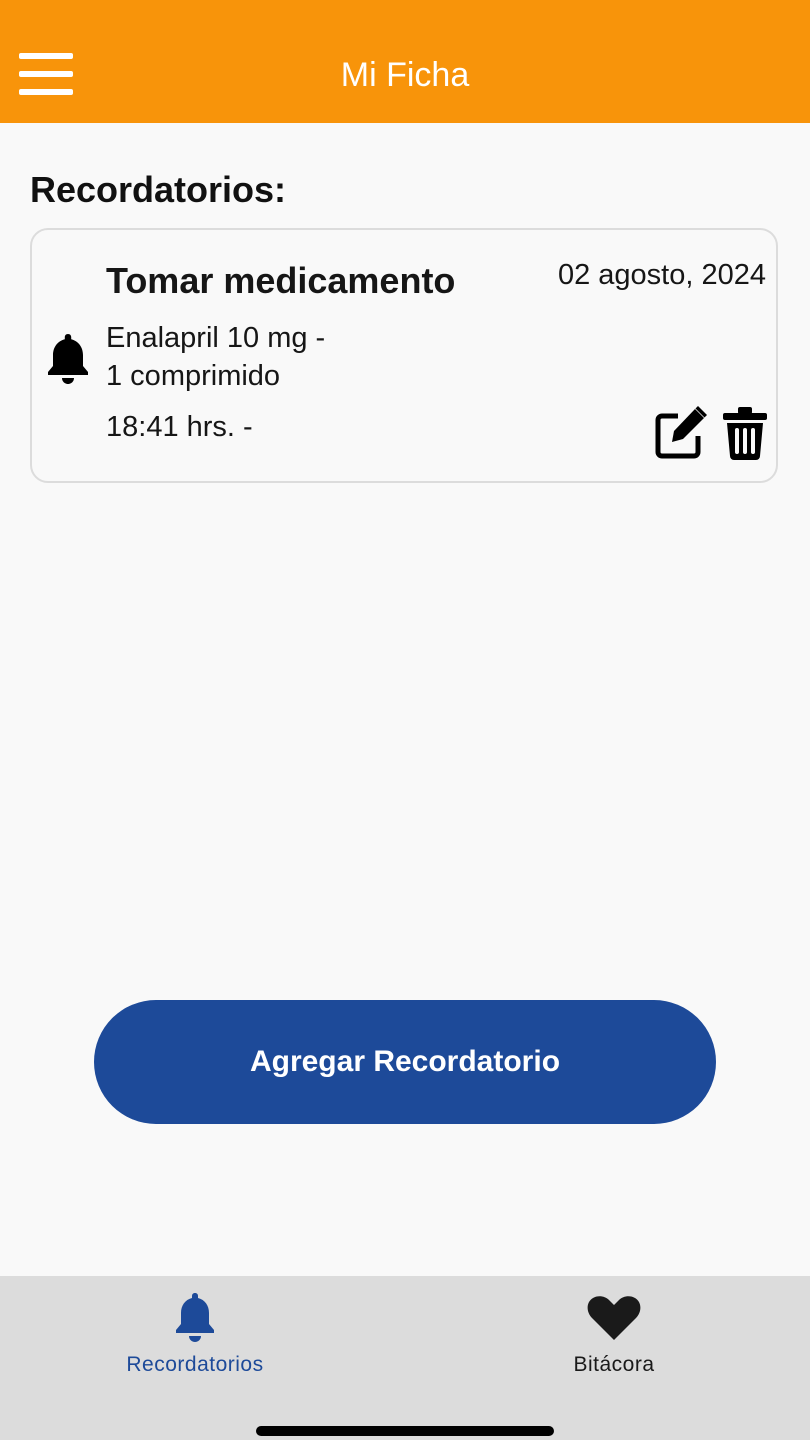  I want to click on bottom-tab-bar: Recordatorios Bitácora, so click(405, 1358).